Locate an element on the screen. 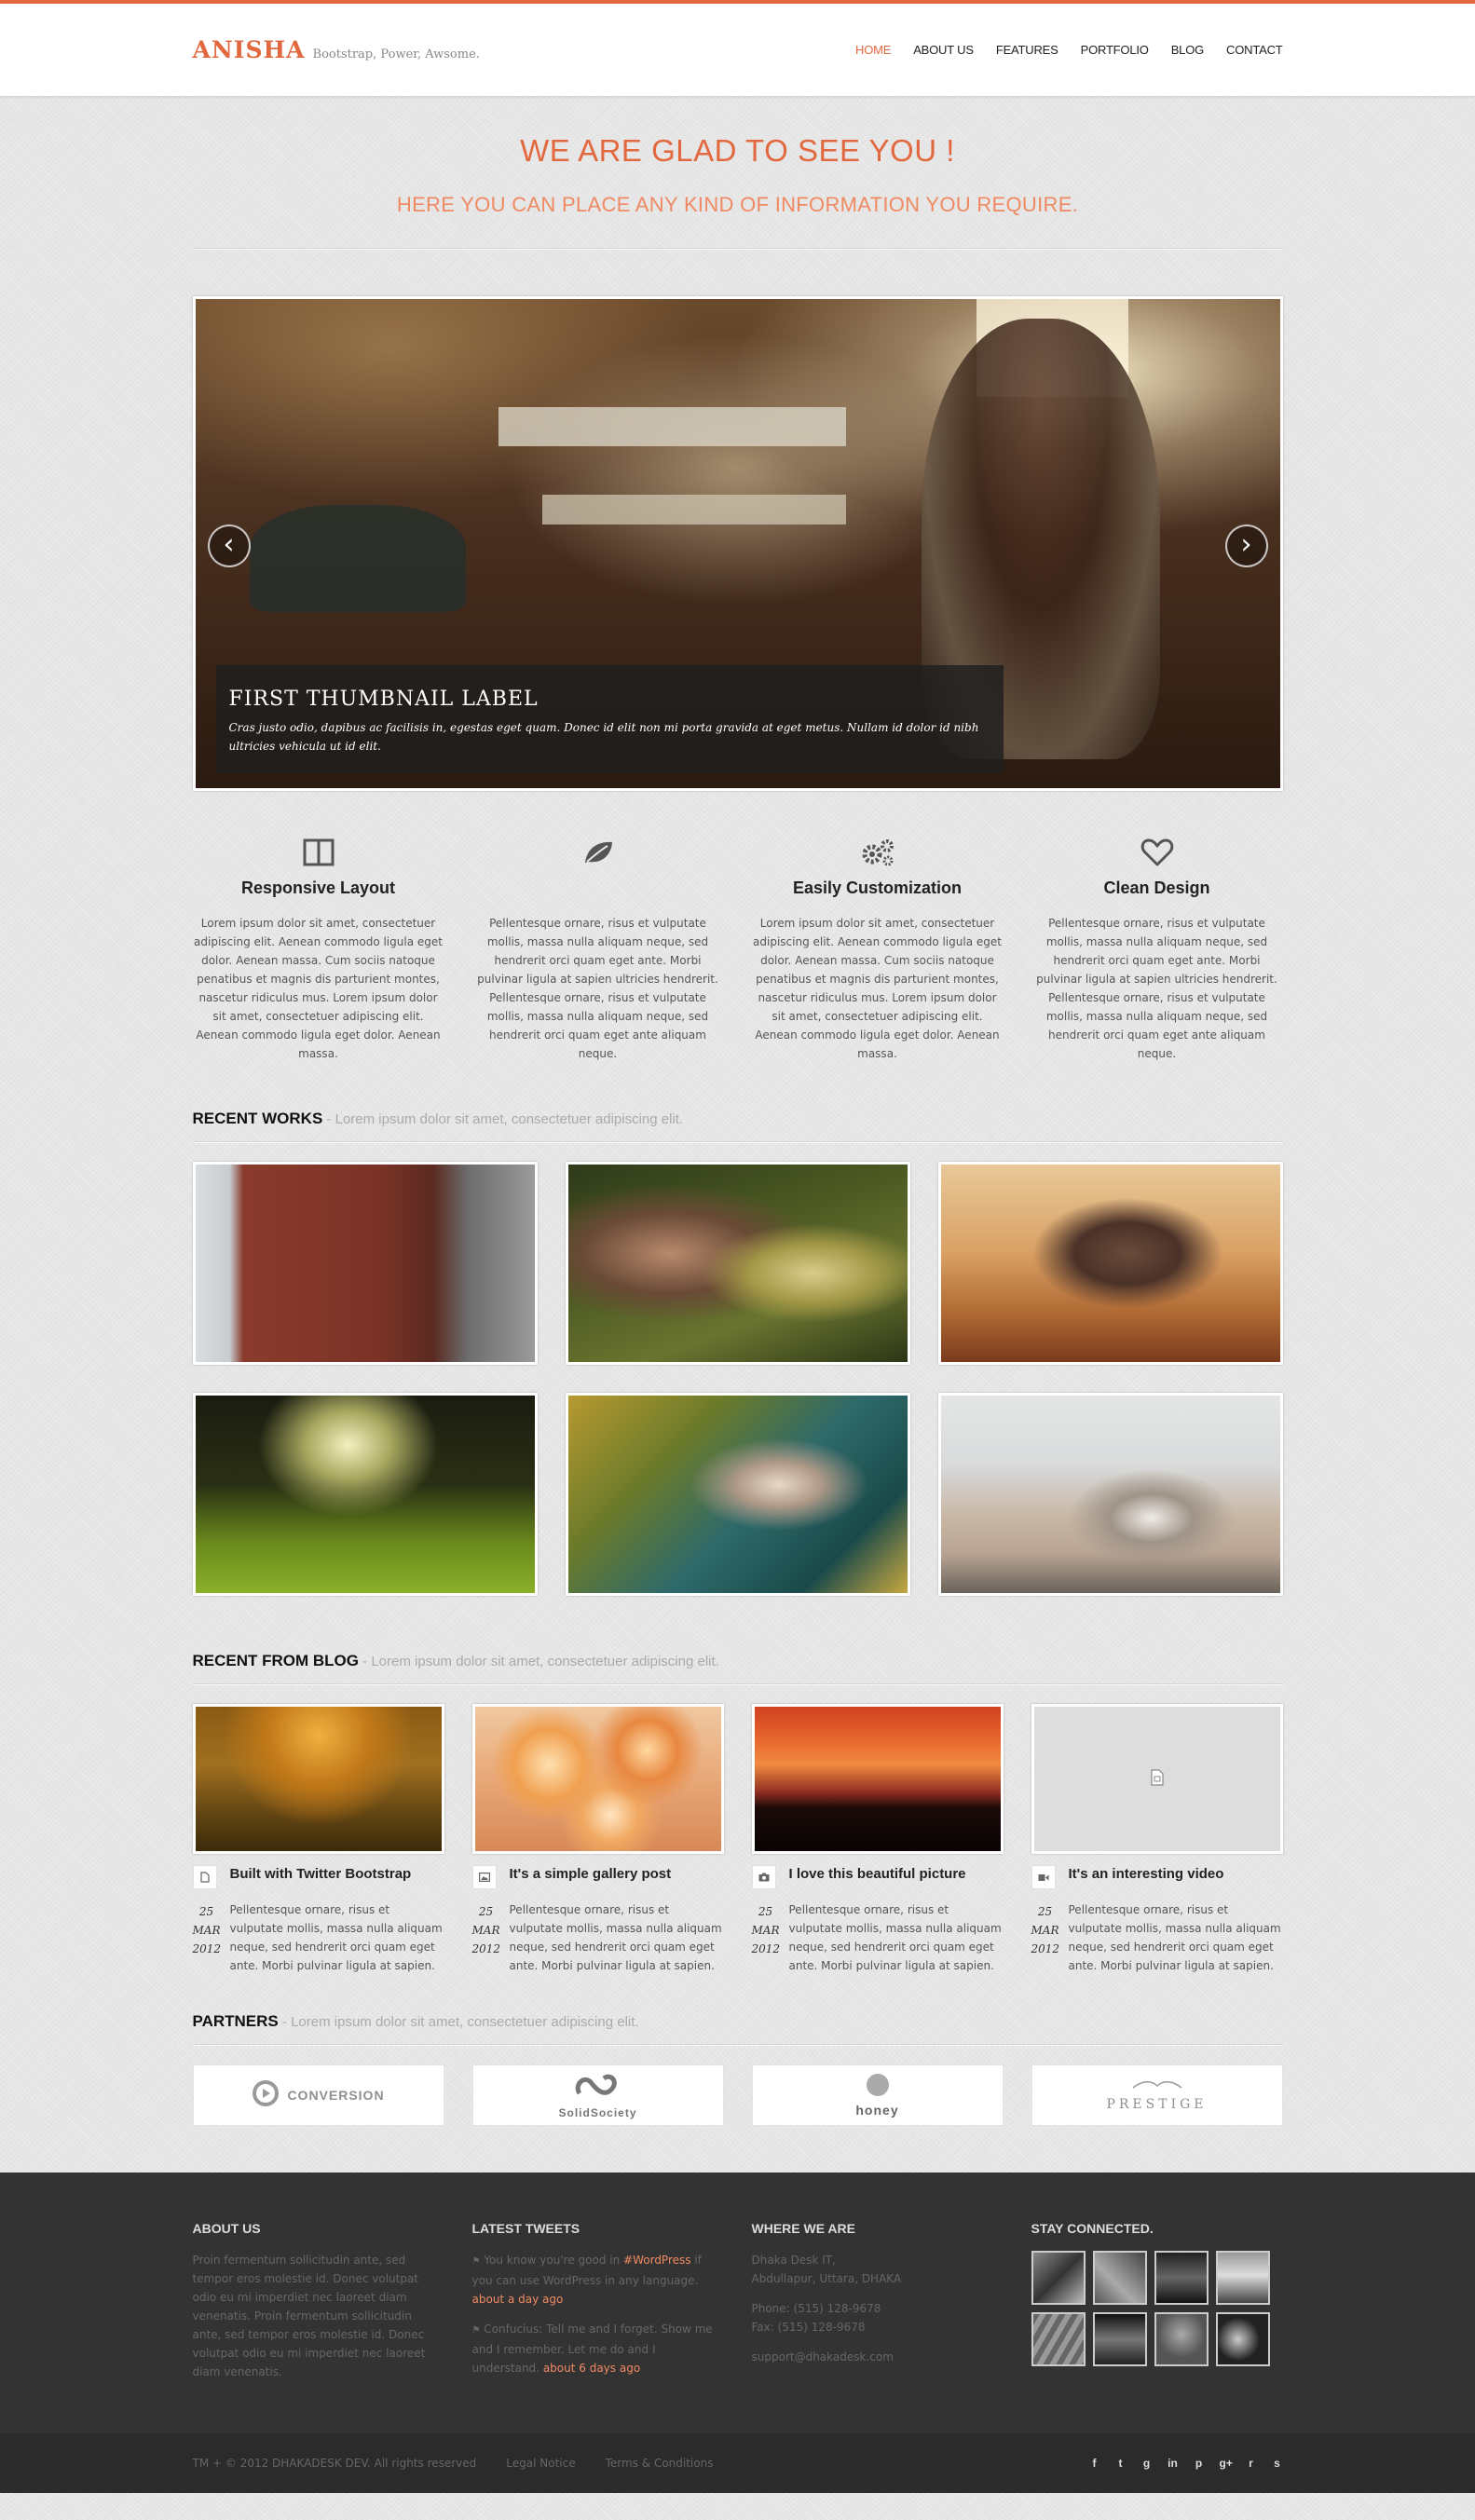 This screenshot has width=1475, height=2520. nav-home: HOME is located at coordinates (873, 50).